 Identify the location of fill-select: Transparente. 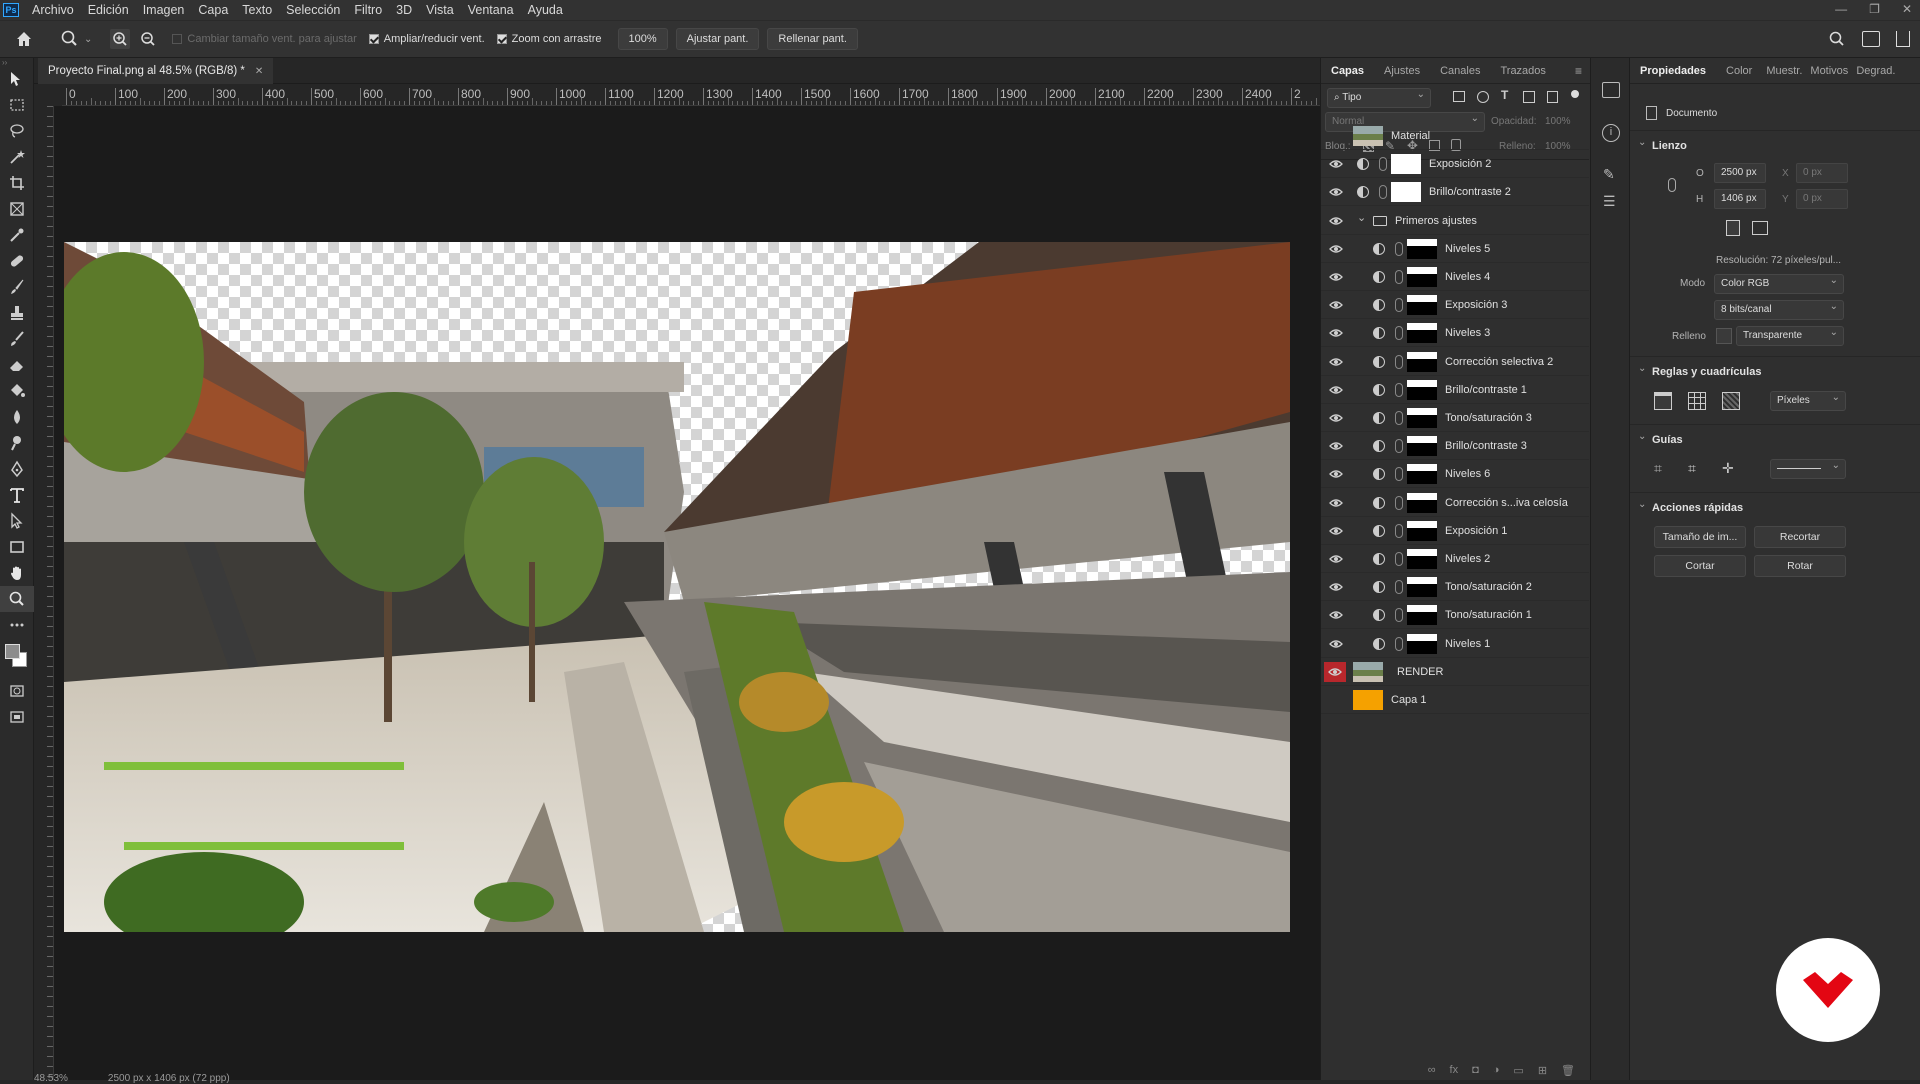
(1790, 336).